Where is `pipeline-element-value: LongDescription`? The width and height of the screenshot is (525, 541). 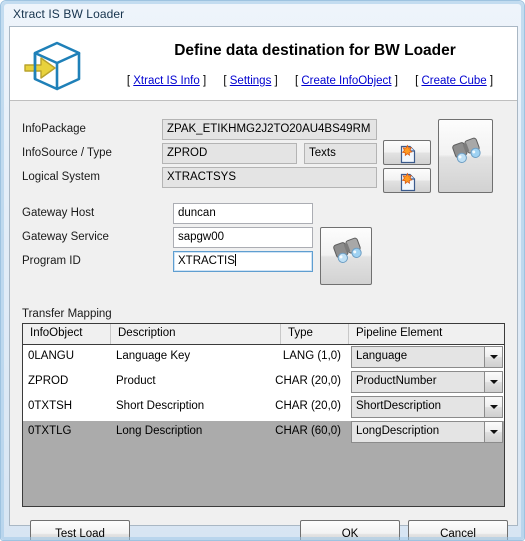
pipeline-element-value: LongDescription is located at coordinates (398, 431).